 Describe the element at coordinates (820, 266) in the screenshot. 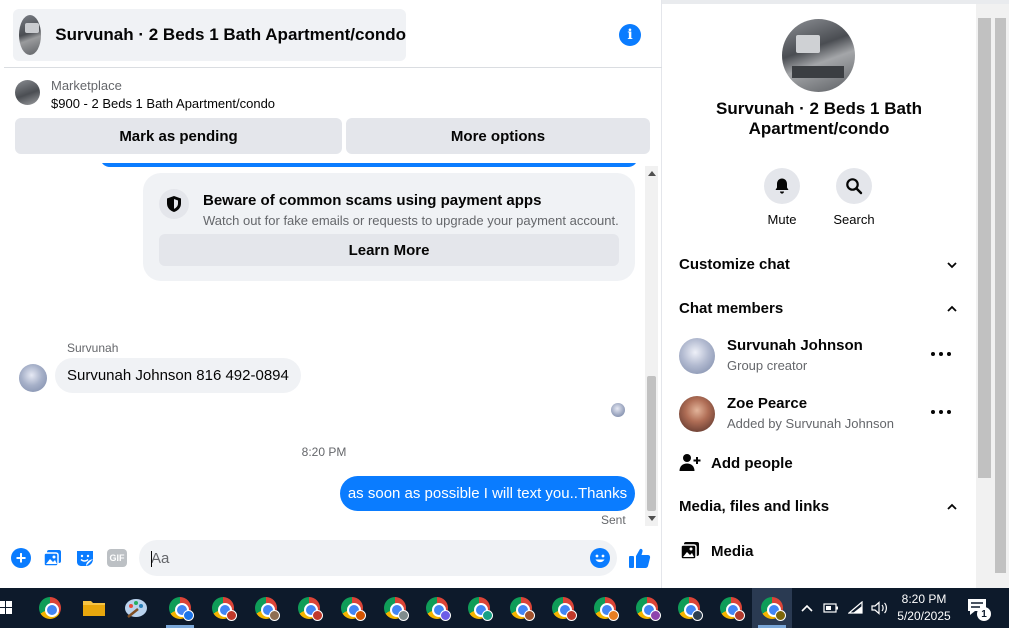

I see `customize-chat-section: Customize chat` at that location.